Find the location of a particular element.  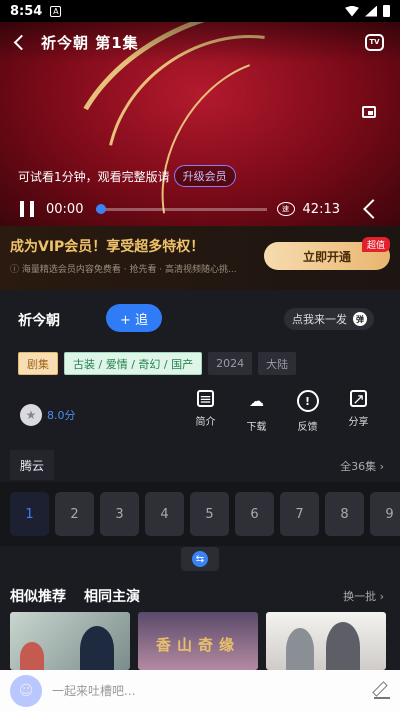

tag-row: 剧集 古装 / 爱情 / 奇幻 / 国产 2024 大陆 is located at coordinates (157, 363).